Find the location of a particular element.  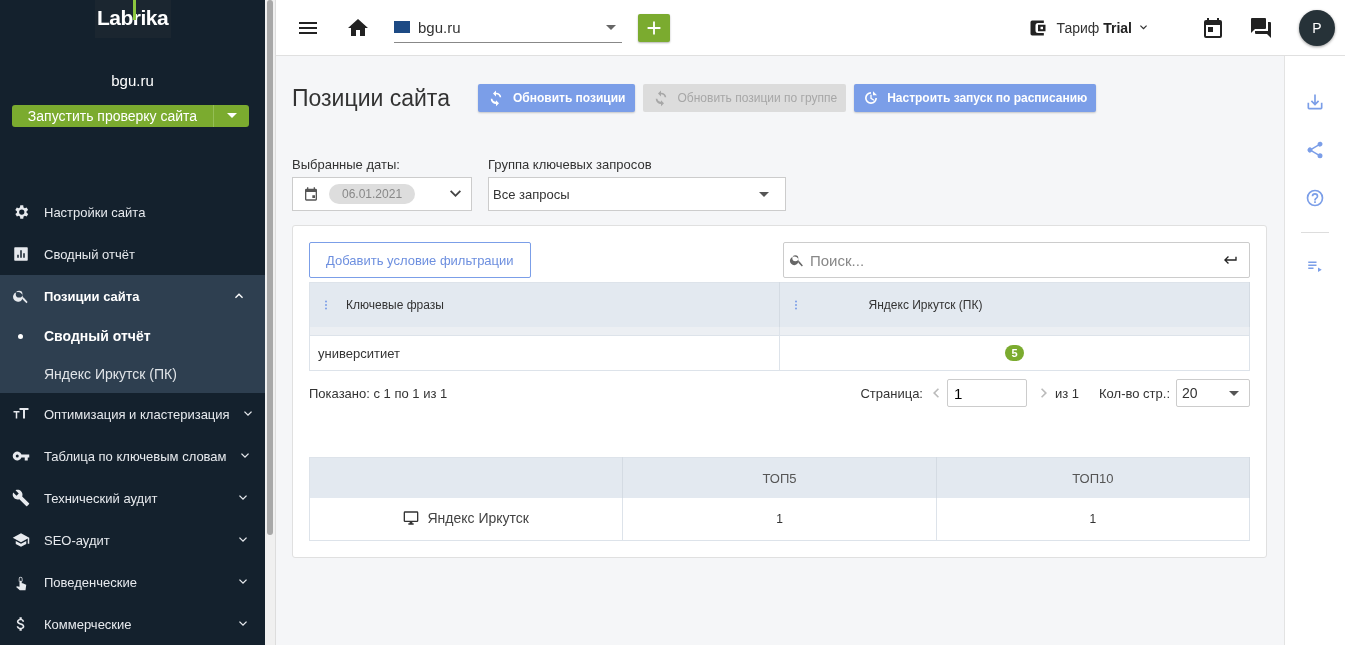

sidebar-item: Поведенческие is located at coordinates (132, 582).